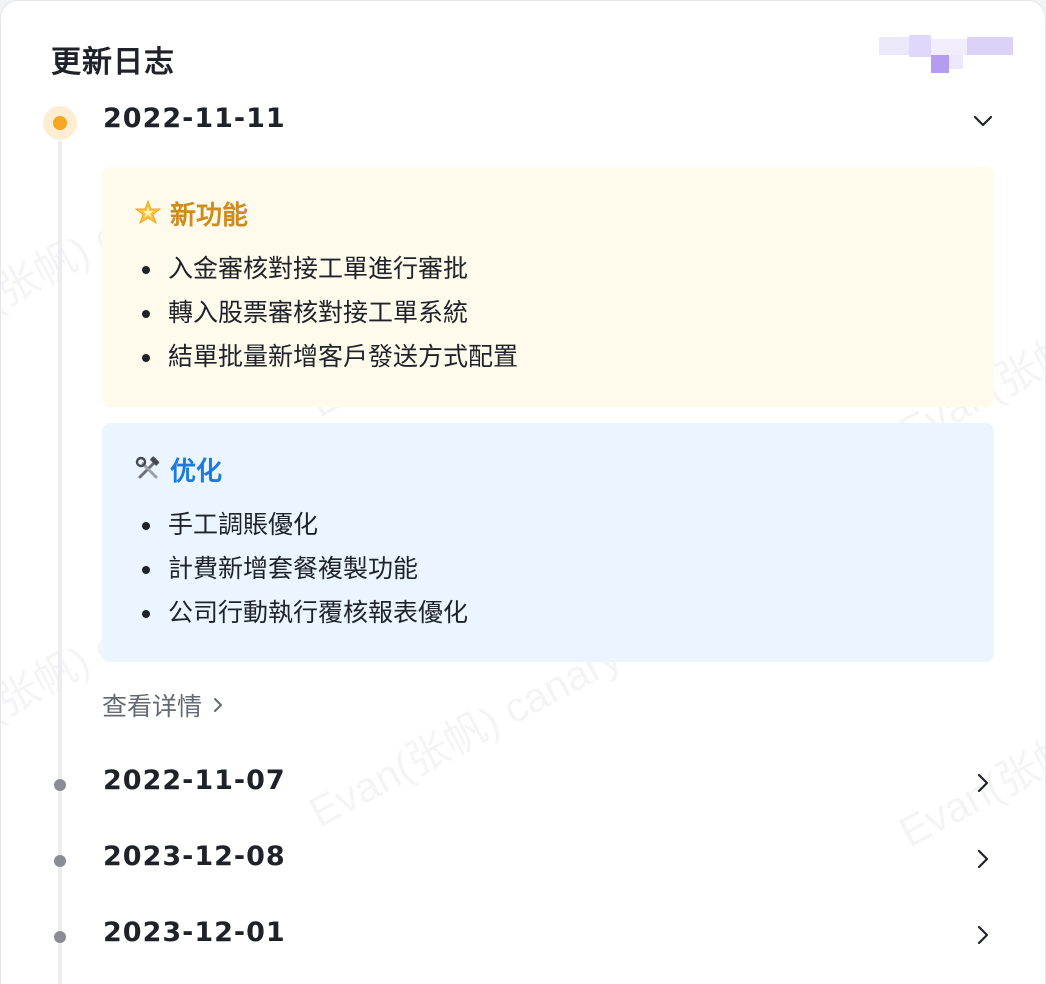  Describe the element at coordinates (194, 932) in the screenshot. I see `entry-date: 2023-12-01` at that location.